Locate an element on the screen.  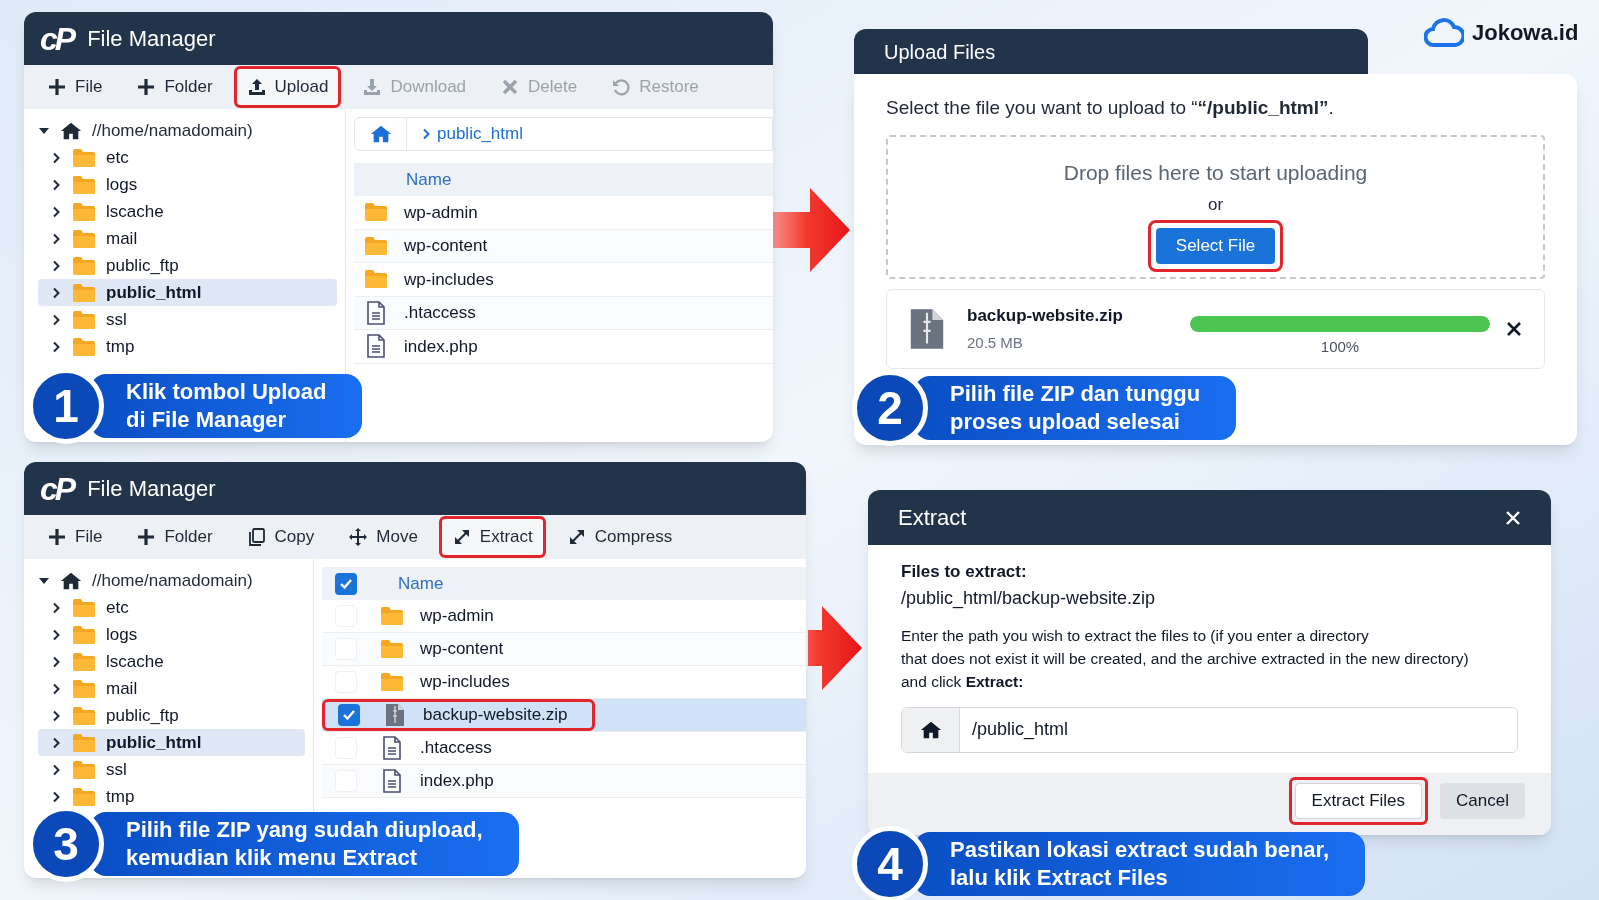
separator-text: or is located at coordinates (1215, 205).